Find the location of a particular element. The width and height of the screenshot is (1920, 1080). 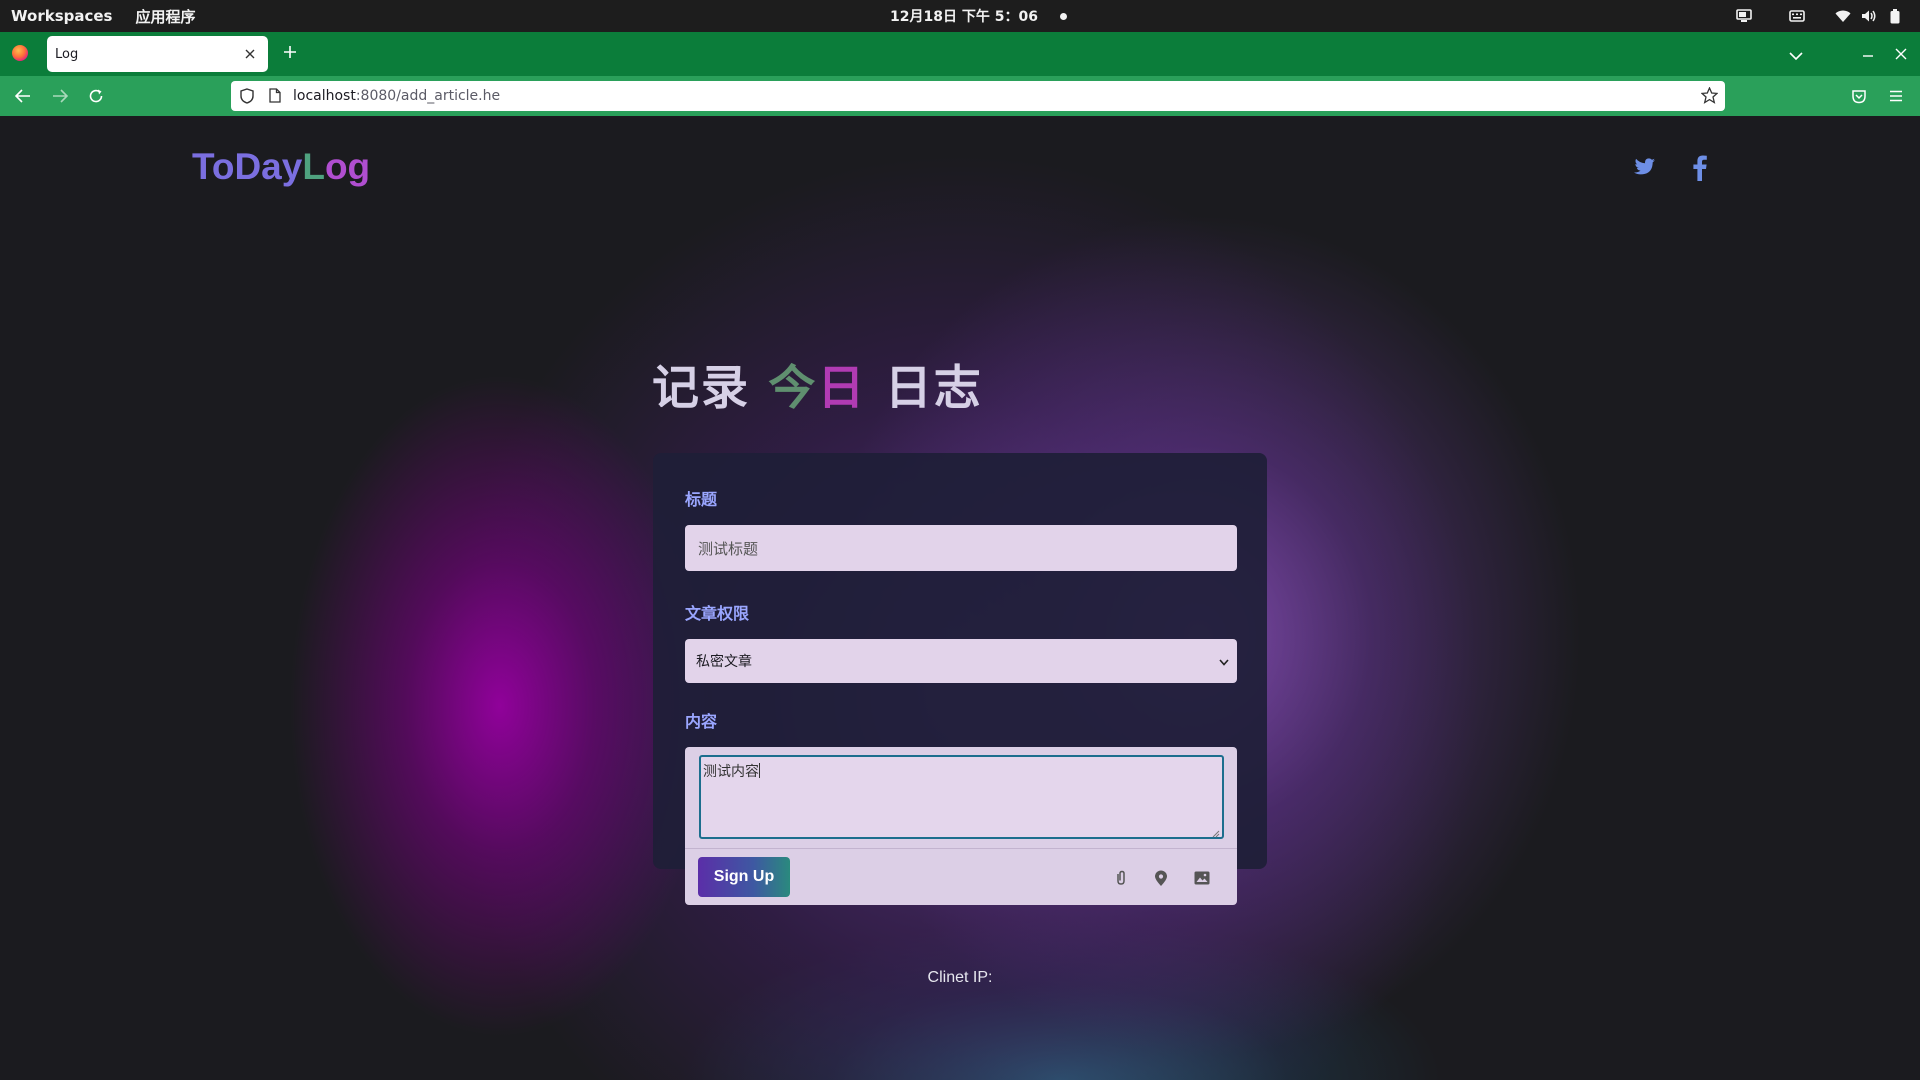

logo-part-today: ToDay is located at coordinates (247, 166).